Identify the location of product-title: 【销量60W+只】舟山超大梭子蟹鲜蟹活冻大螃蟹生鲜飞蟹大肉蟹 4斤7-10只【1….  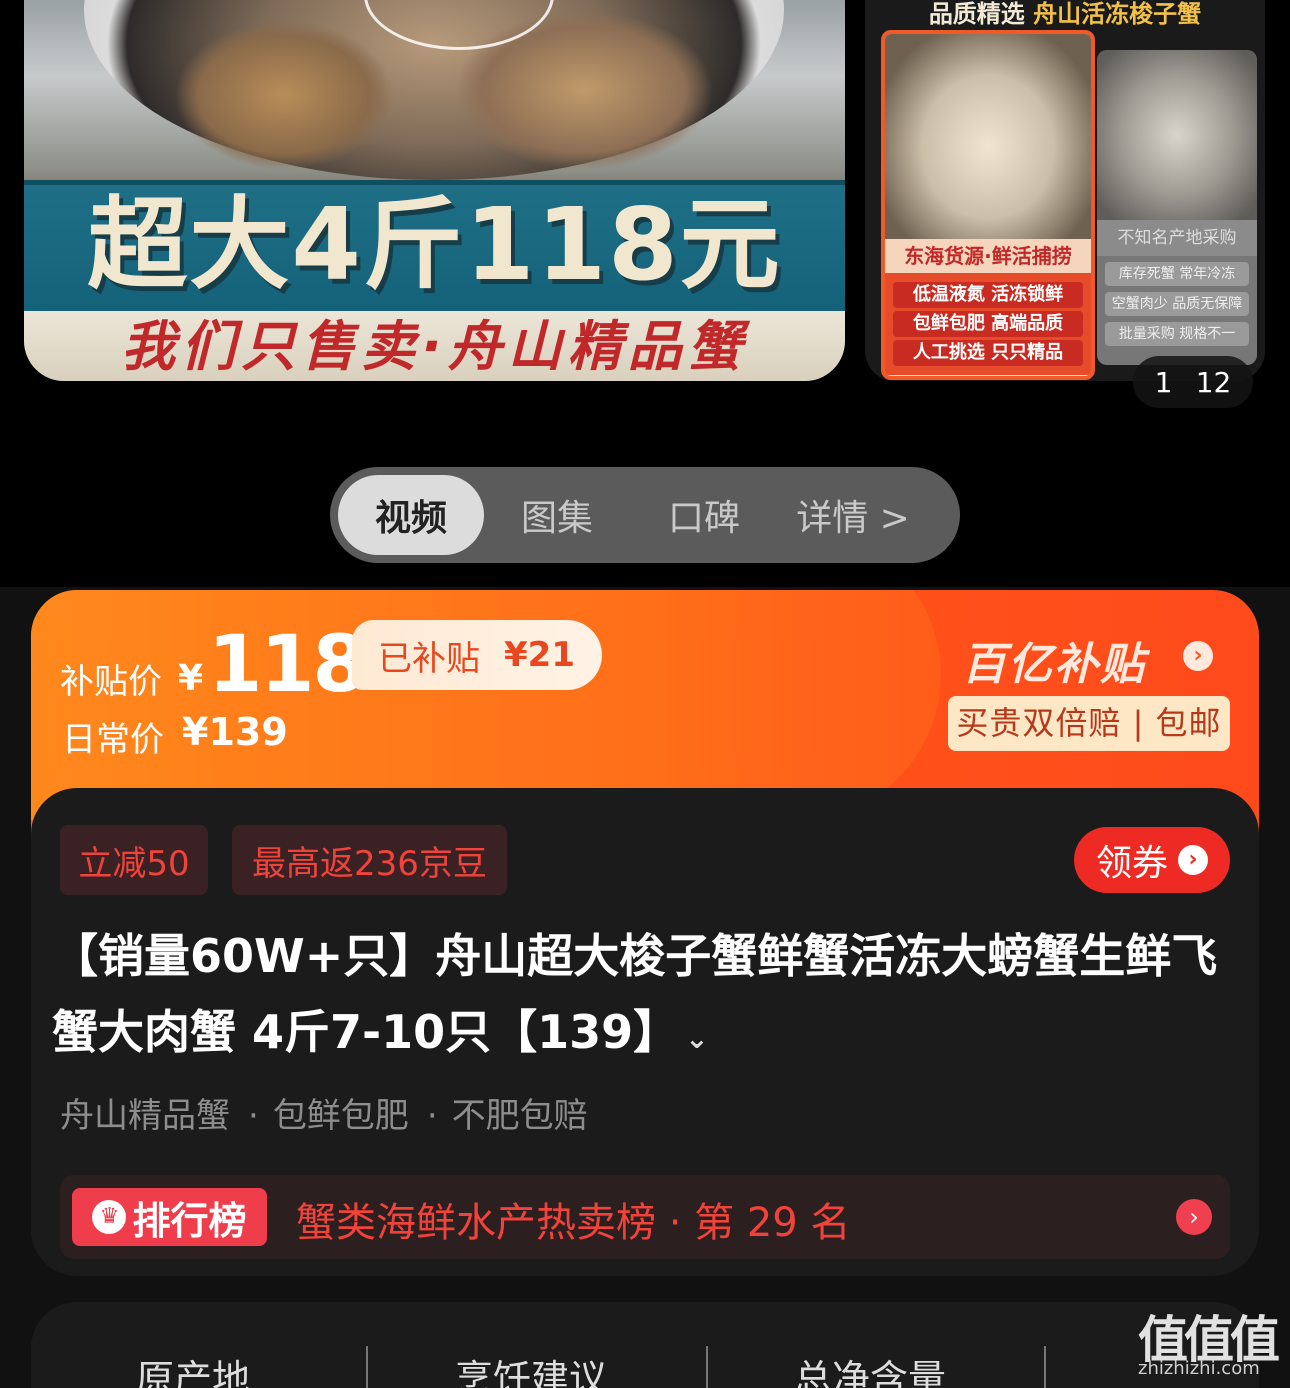
(637, 997).